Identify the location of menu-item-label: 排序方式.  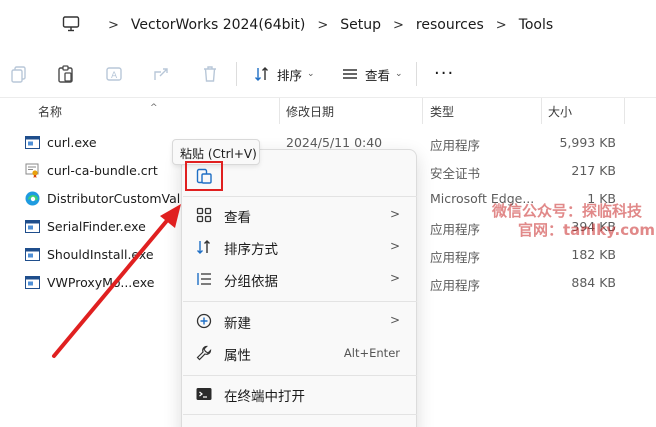
(251, 250).